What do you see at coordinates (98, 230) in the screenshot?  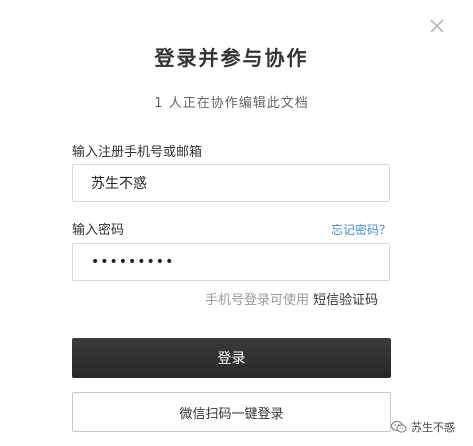 I see `password-label: 输入密码` at bounding box center [98, 230].